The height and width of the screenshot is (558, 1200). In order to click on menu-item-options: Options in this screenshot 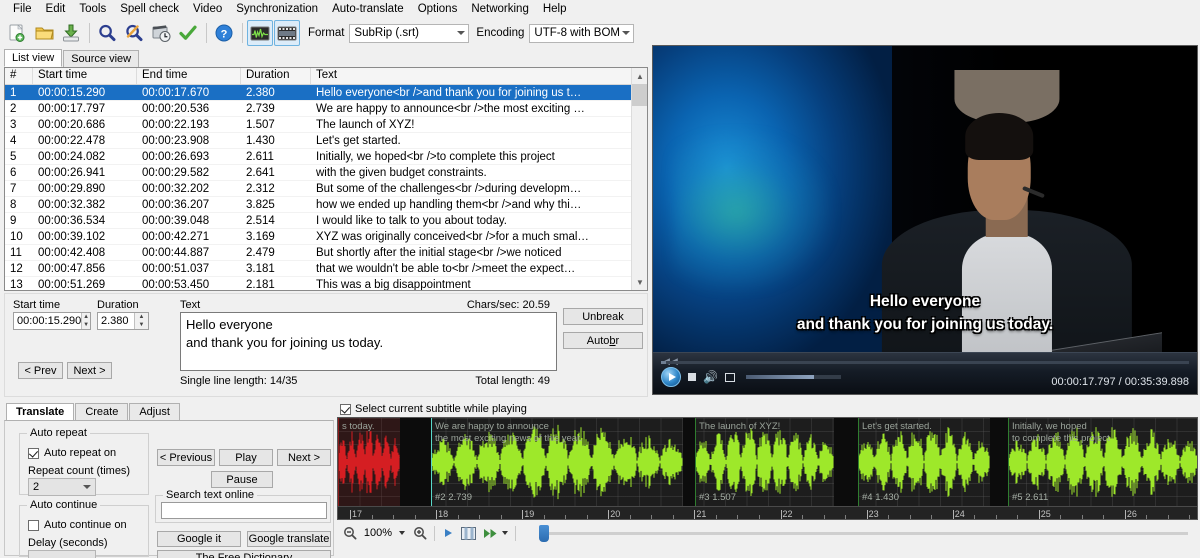, I will do `click(438, 9)`.